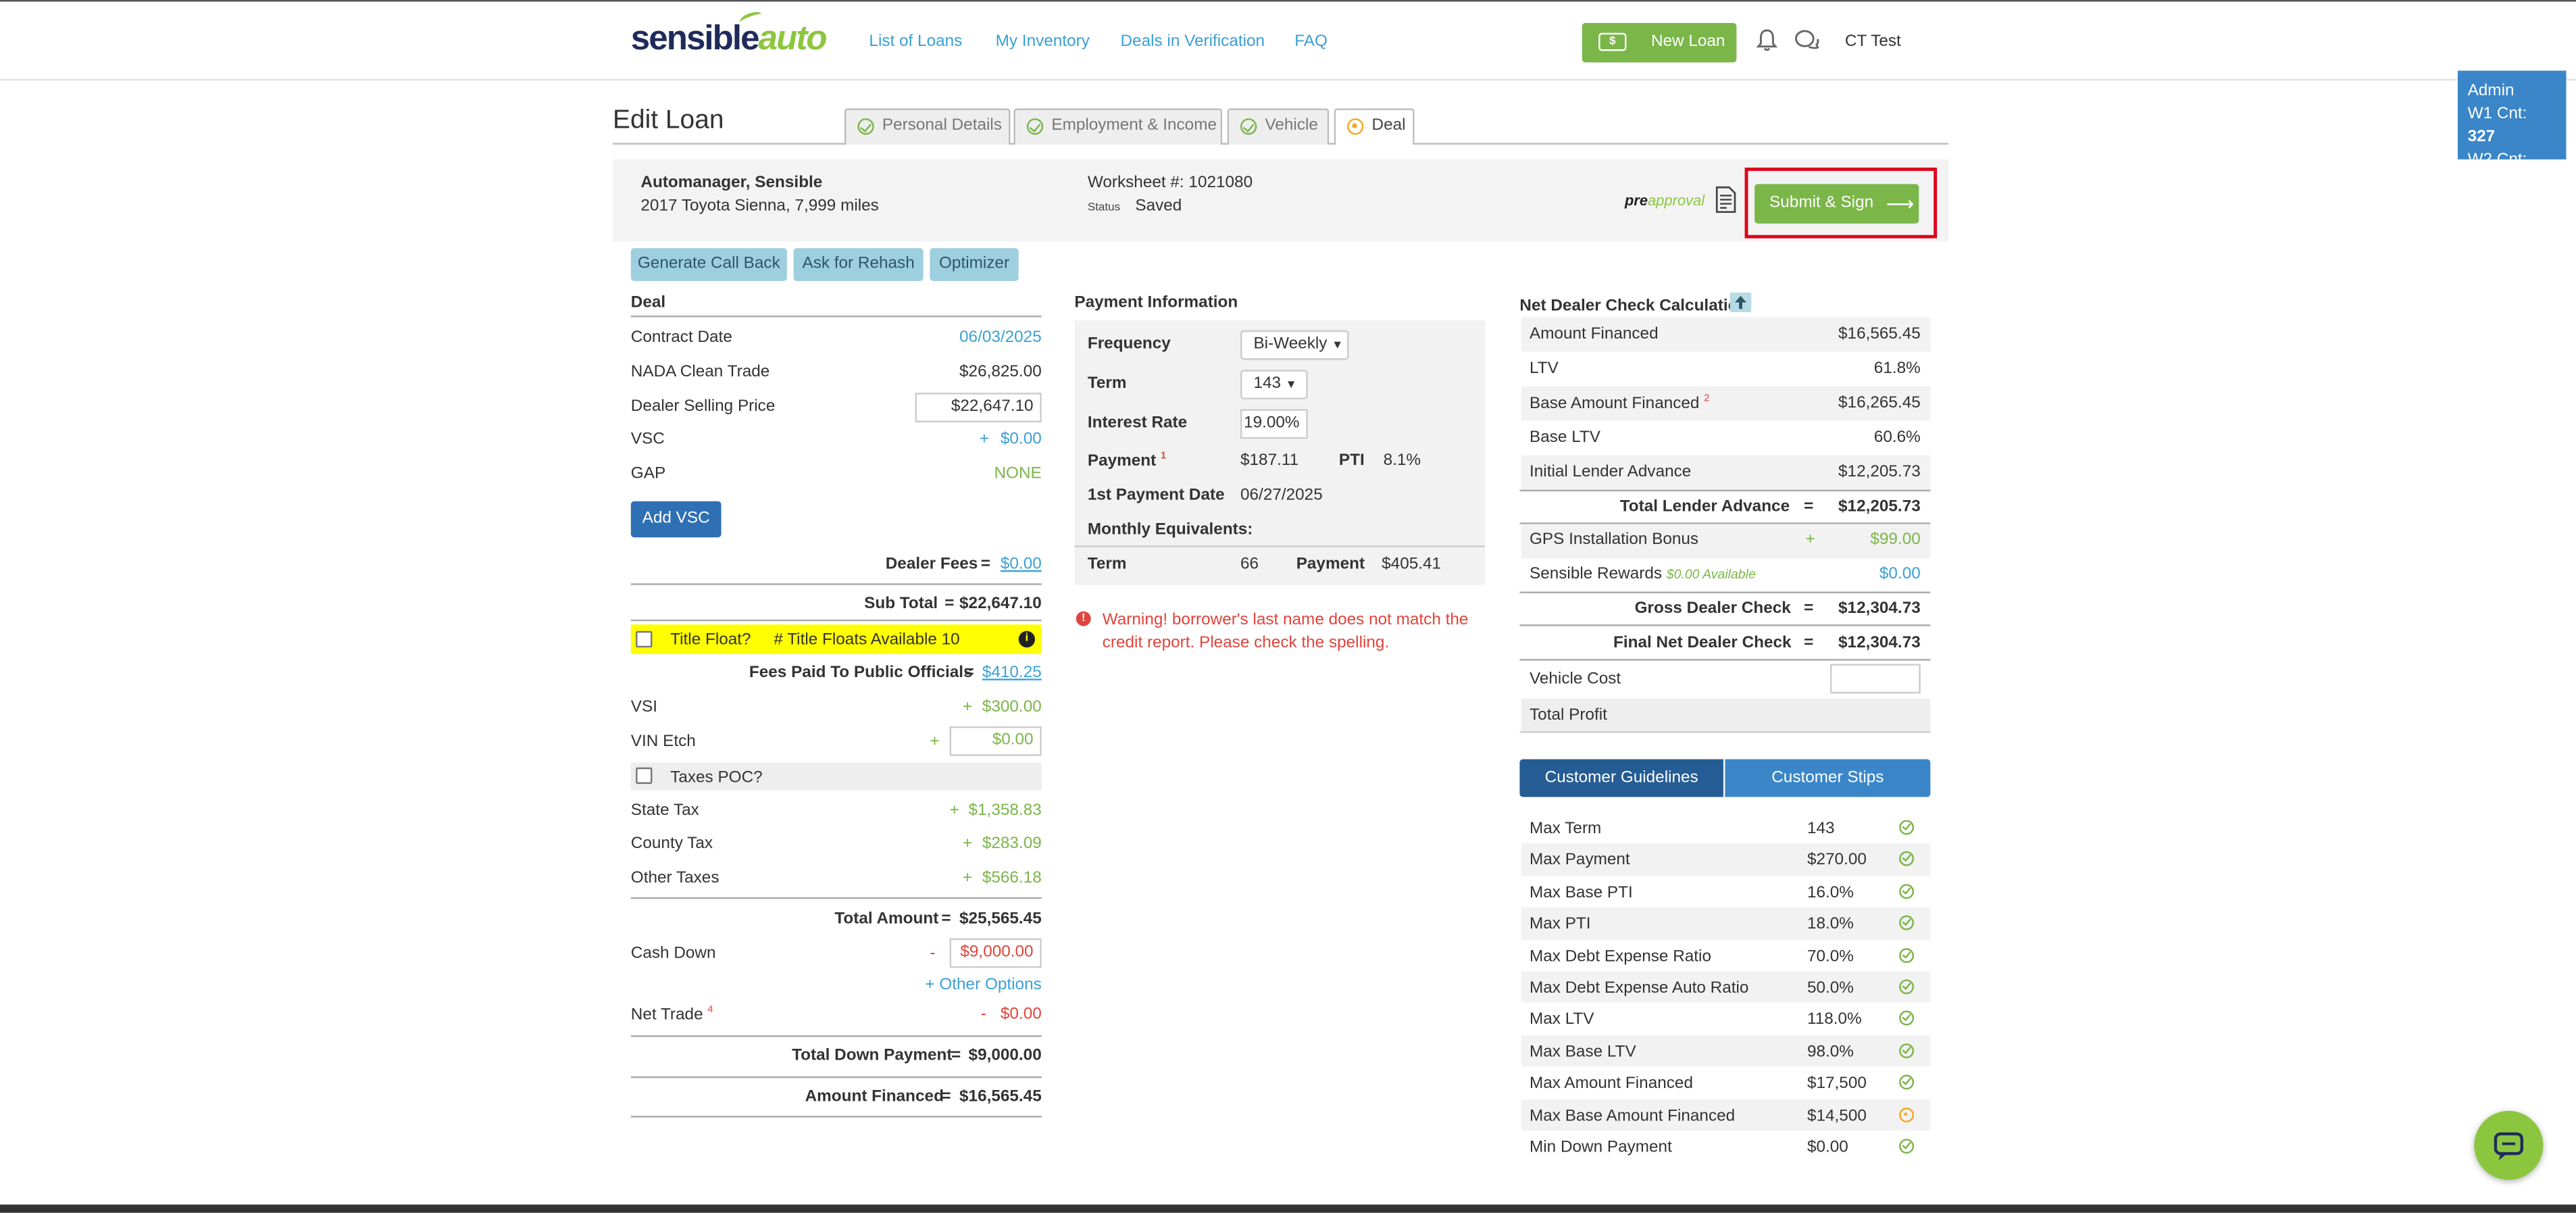  What do you see at coordinates (710, 639) in the screenshot?
I see `title-float-label: Title Float?` at bounding box center [710, 639].